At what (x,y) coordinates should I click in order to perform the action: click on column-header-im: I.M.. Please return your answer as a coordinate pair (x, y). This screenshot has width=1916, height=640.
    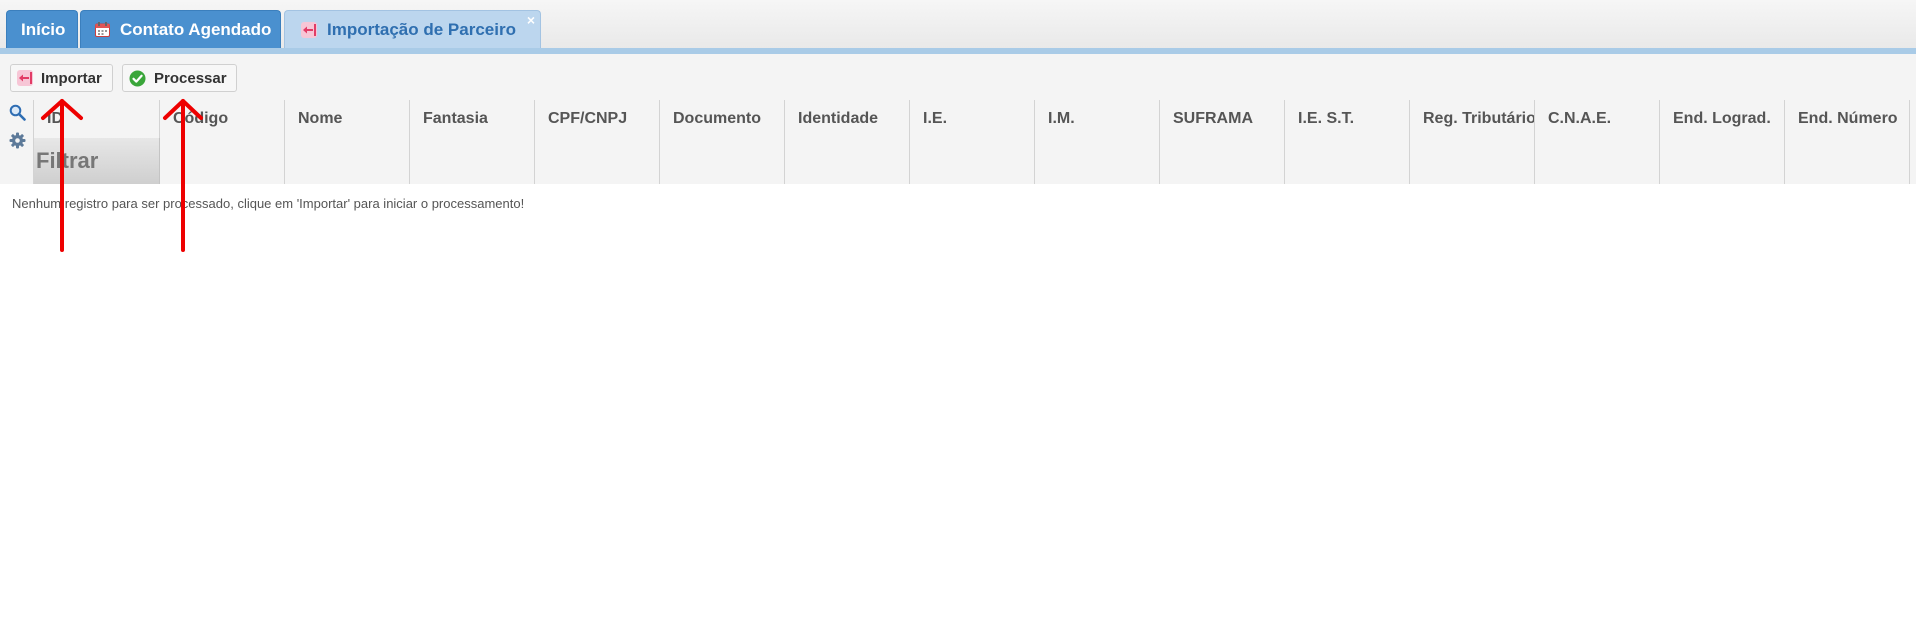
    Looking at the image, I should click on (1097, 142).